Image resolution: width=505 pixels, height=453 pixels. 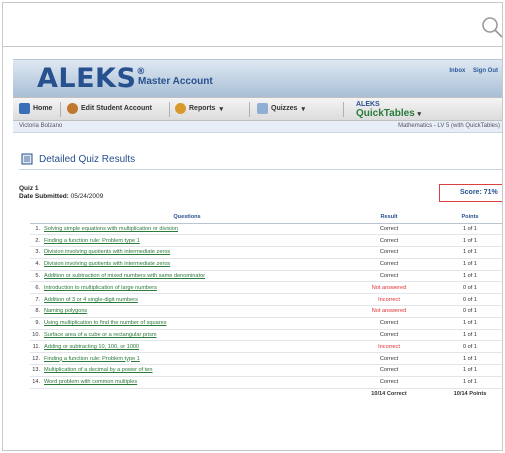 I want to click on question-number: 1., so click(x=37, y=229).